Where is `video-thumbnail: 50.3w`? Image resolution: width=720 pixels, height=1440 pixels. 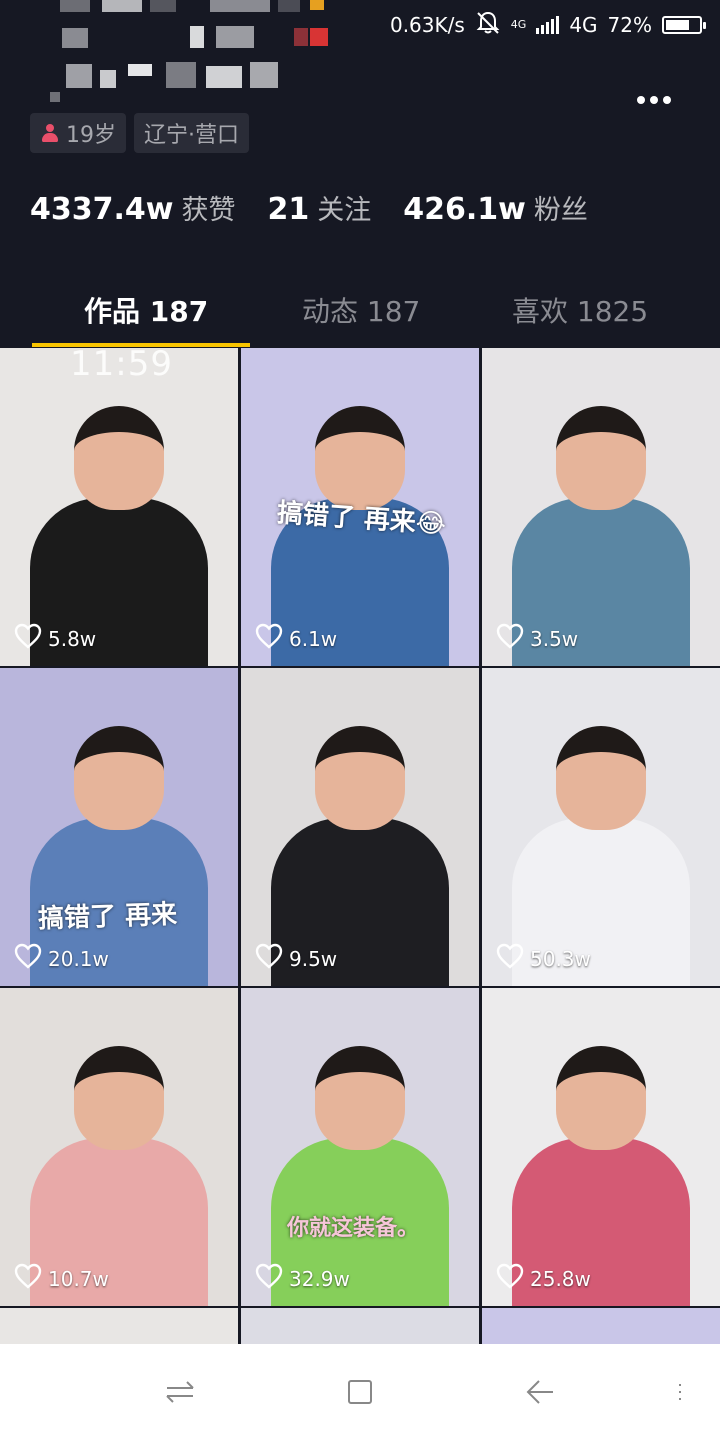
video-thumbnail: 50.3w is located at coordinates (601, 827).